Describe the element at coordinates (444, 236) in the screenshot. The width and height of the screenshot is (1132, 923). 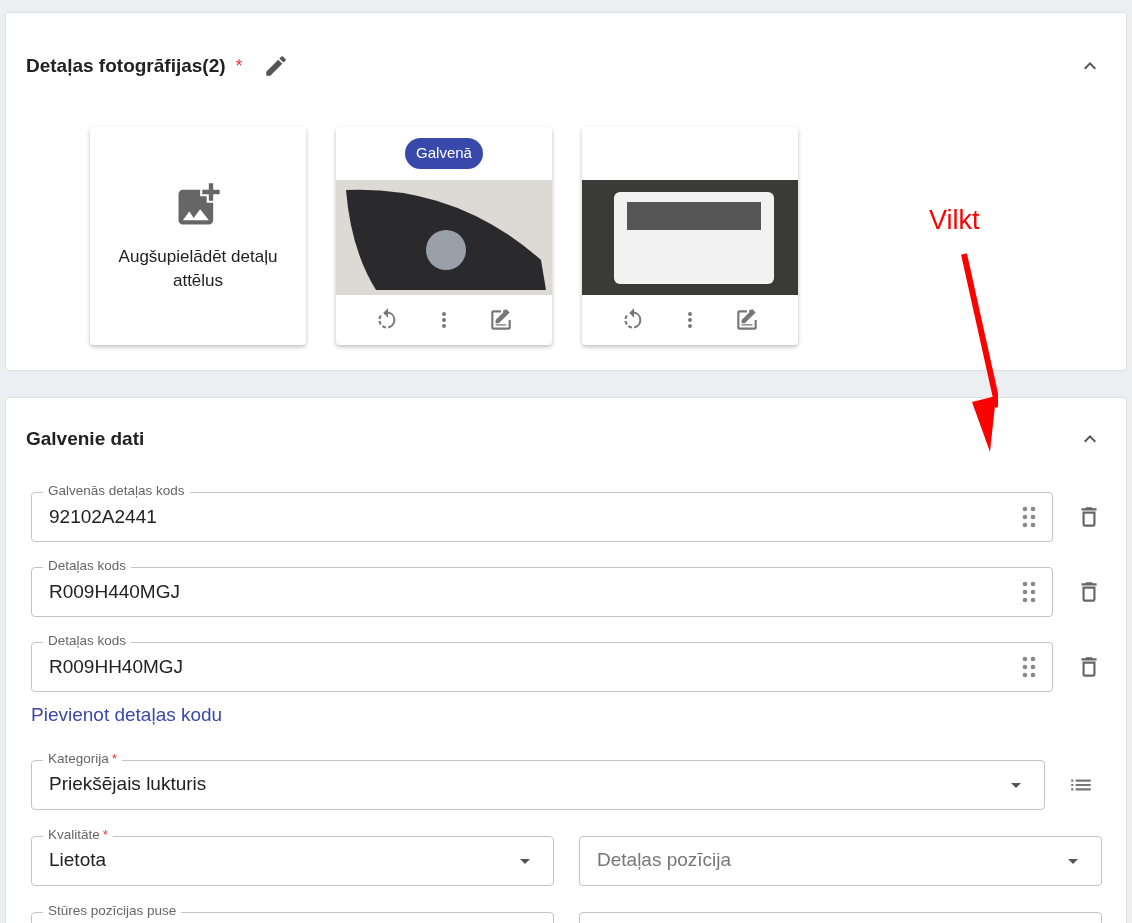
I see `photo-card: Galvenā` at that location.